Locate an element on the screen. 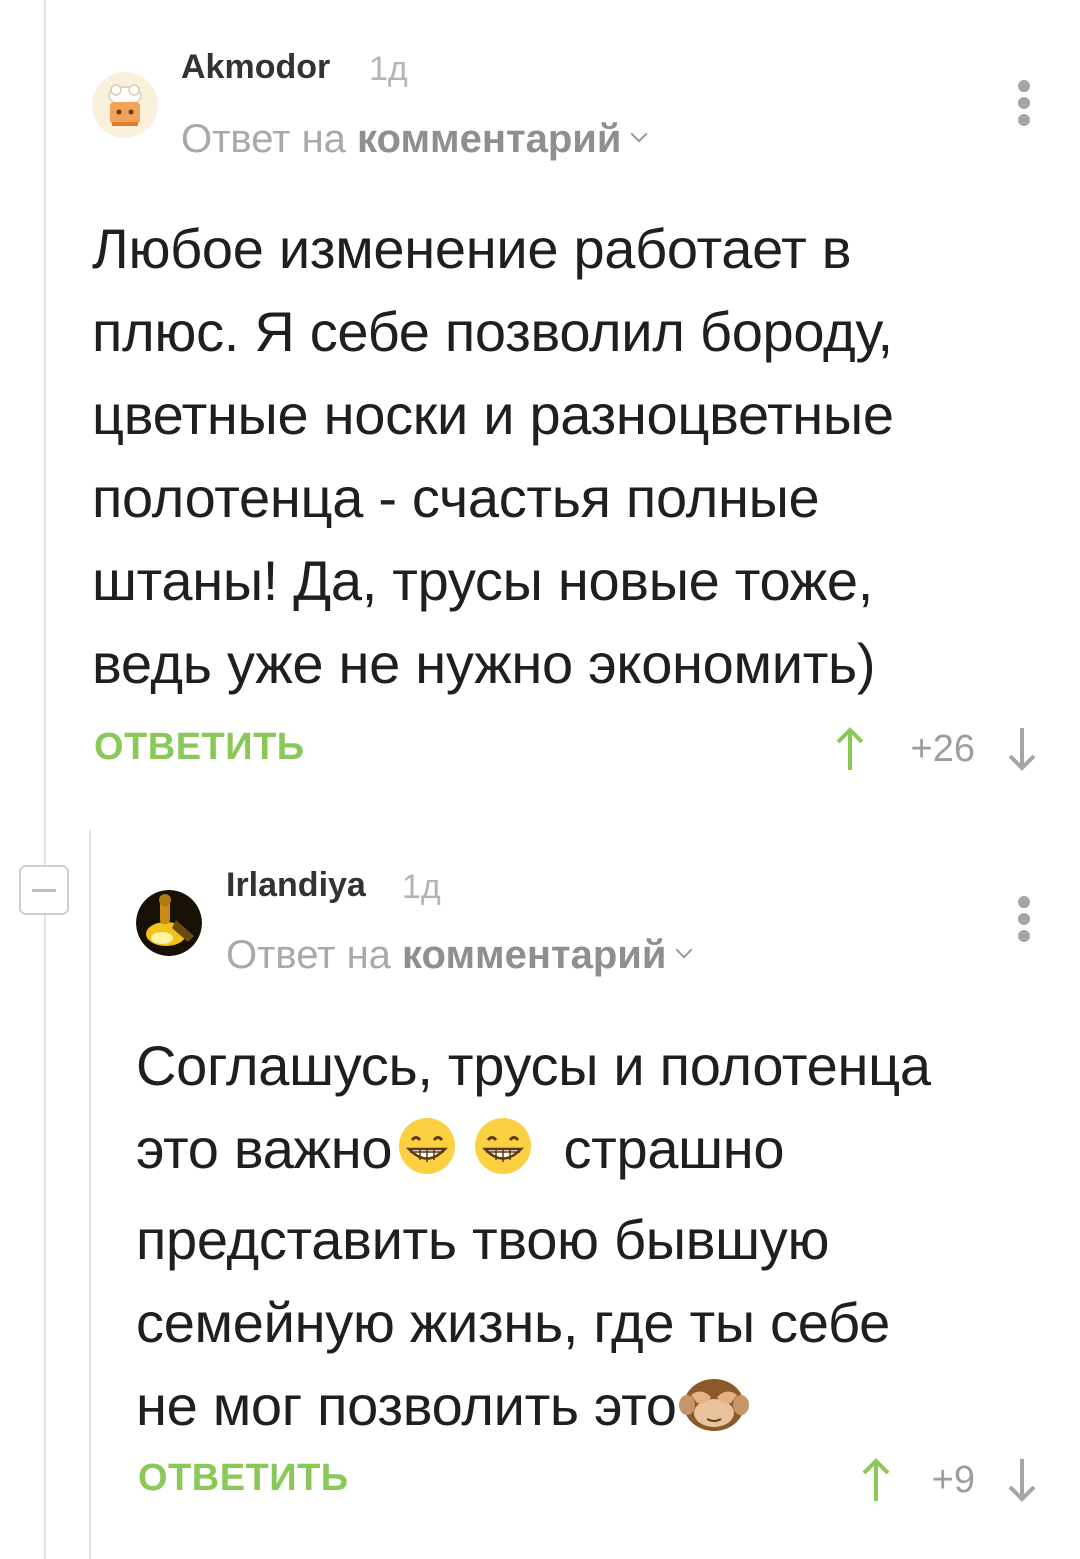 The width and height of the screenshot is (1080, 1559). author-name: Akmodor is located at coordinates (255, 67).